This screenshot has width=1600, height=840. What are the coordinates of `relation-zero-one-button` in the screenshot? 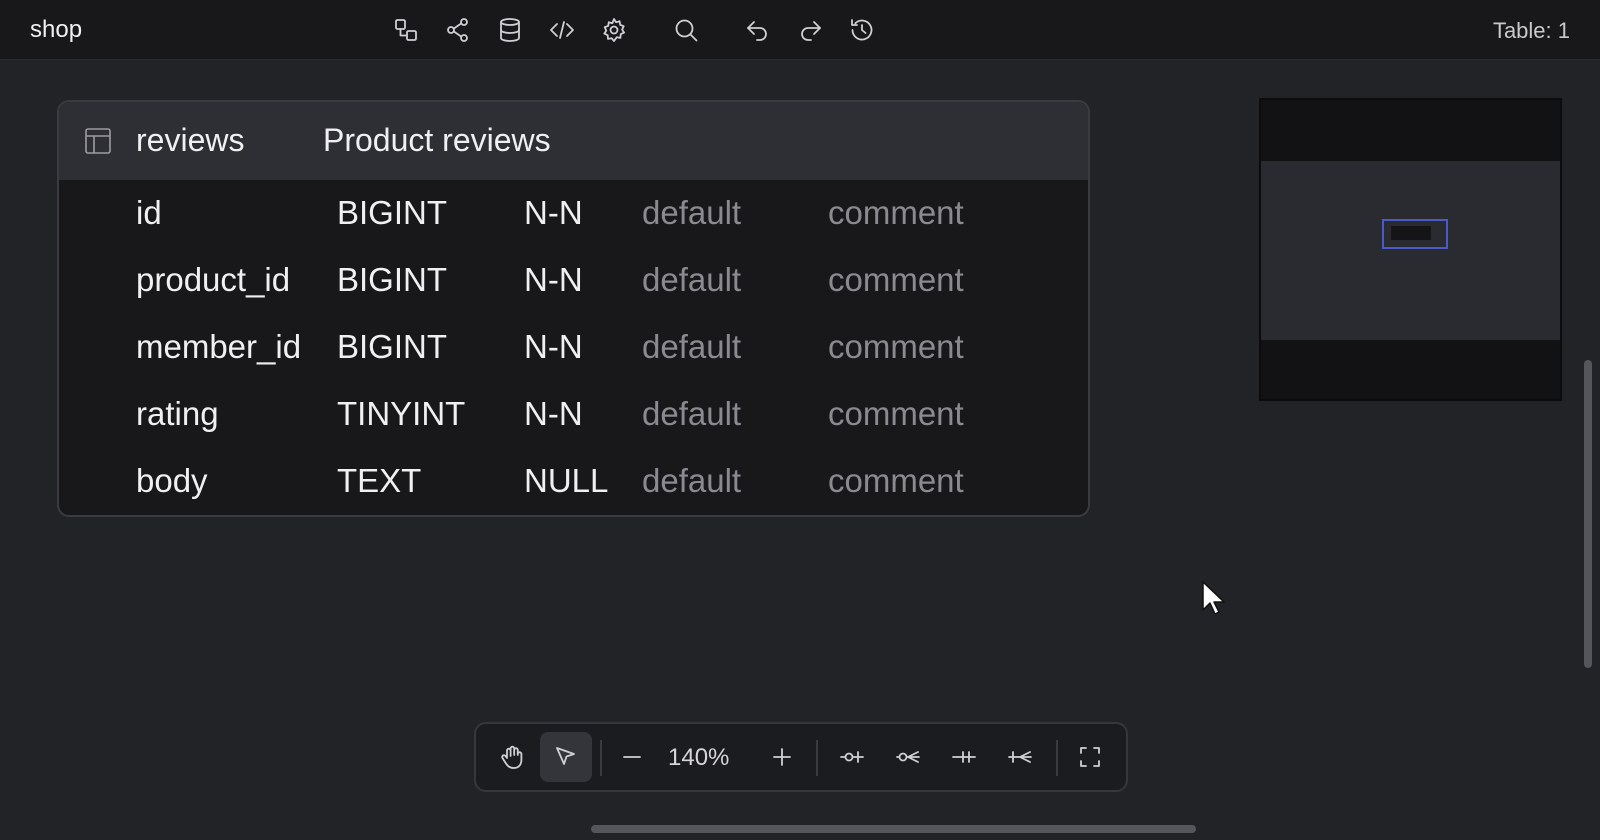 It's located at (852, 757).